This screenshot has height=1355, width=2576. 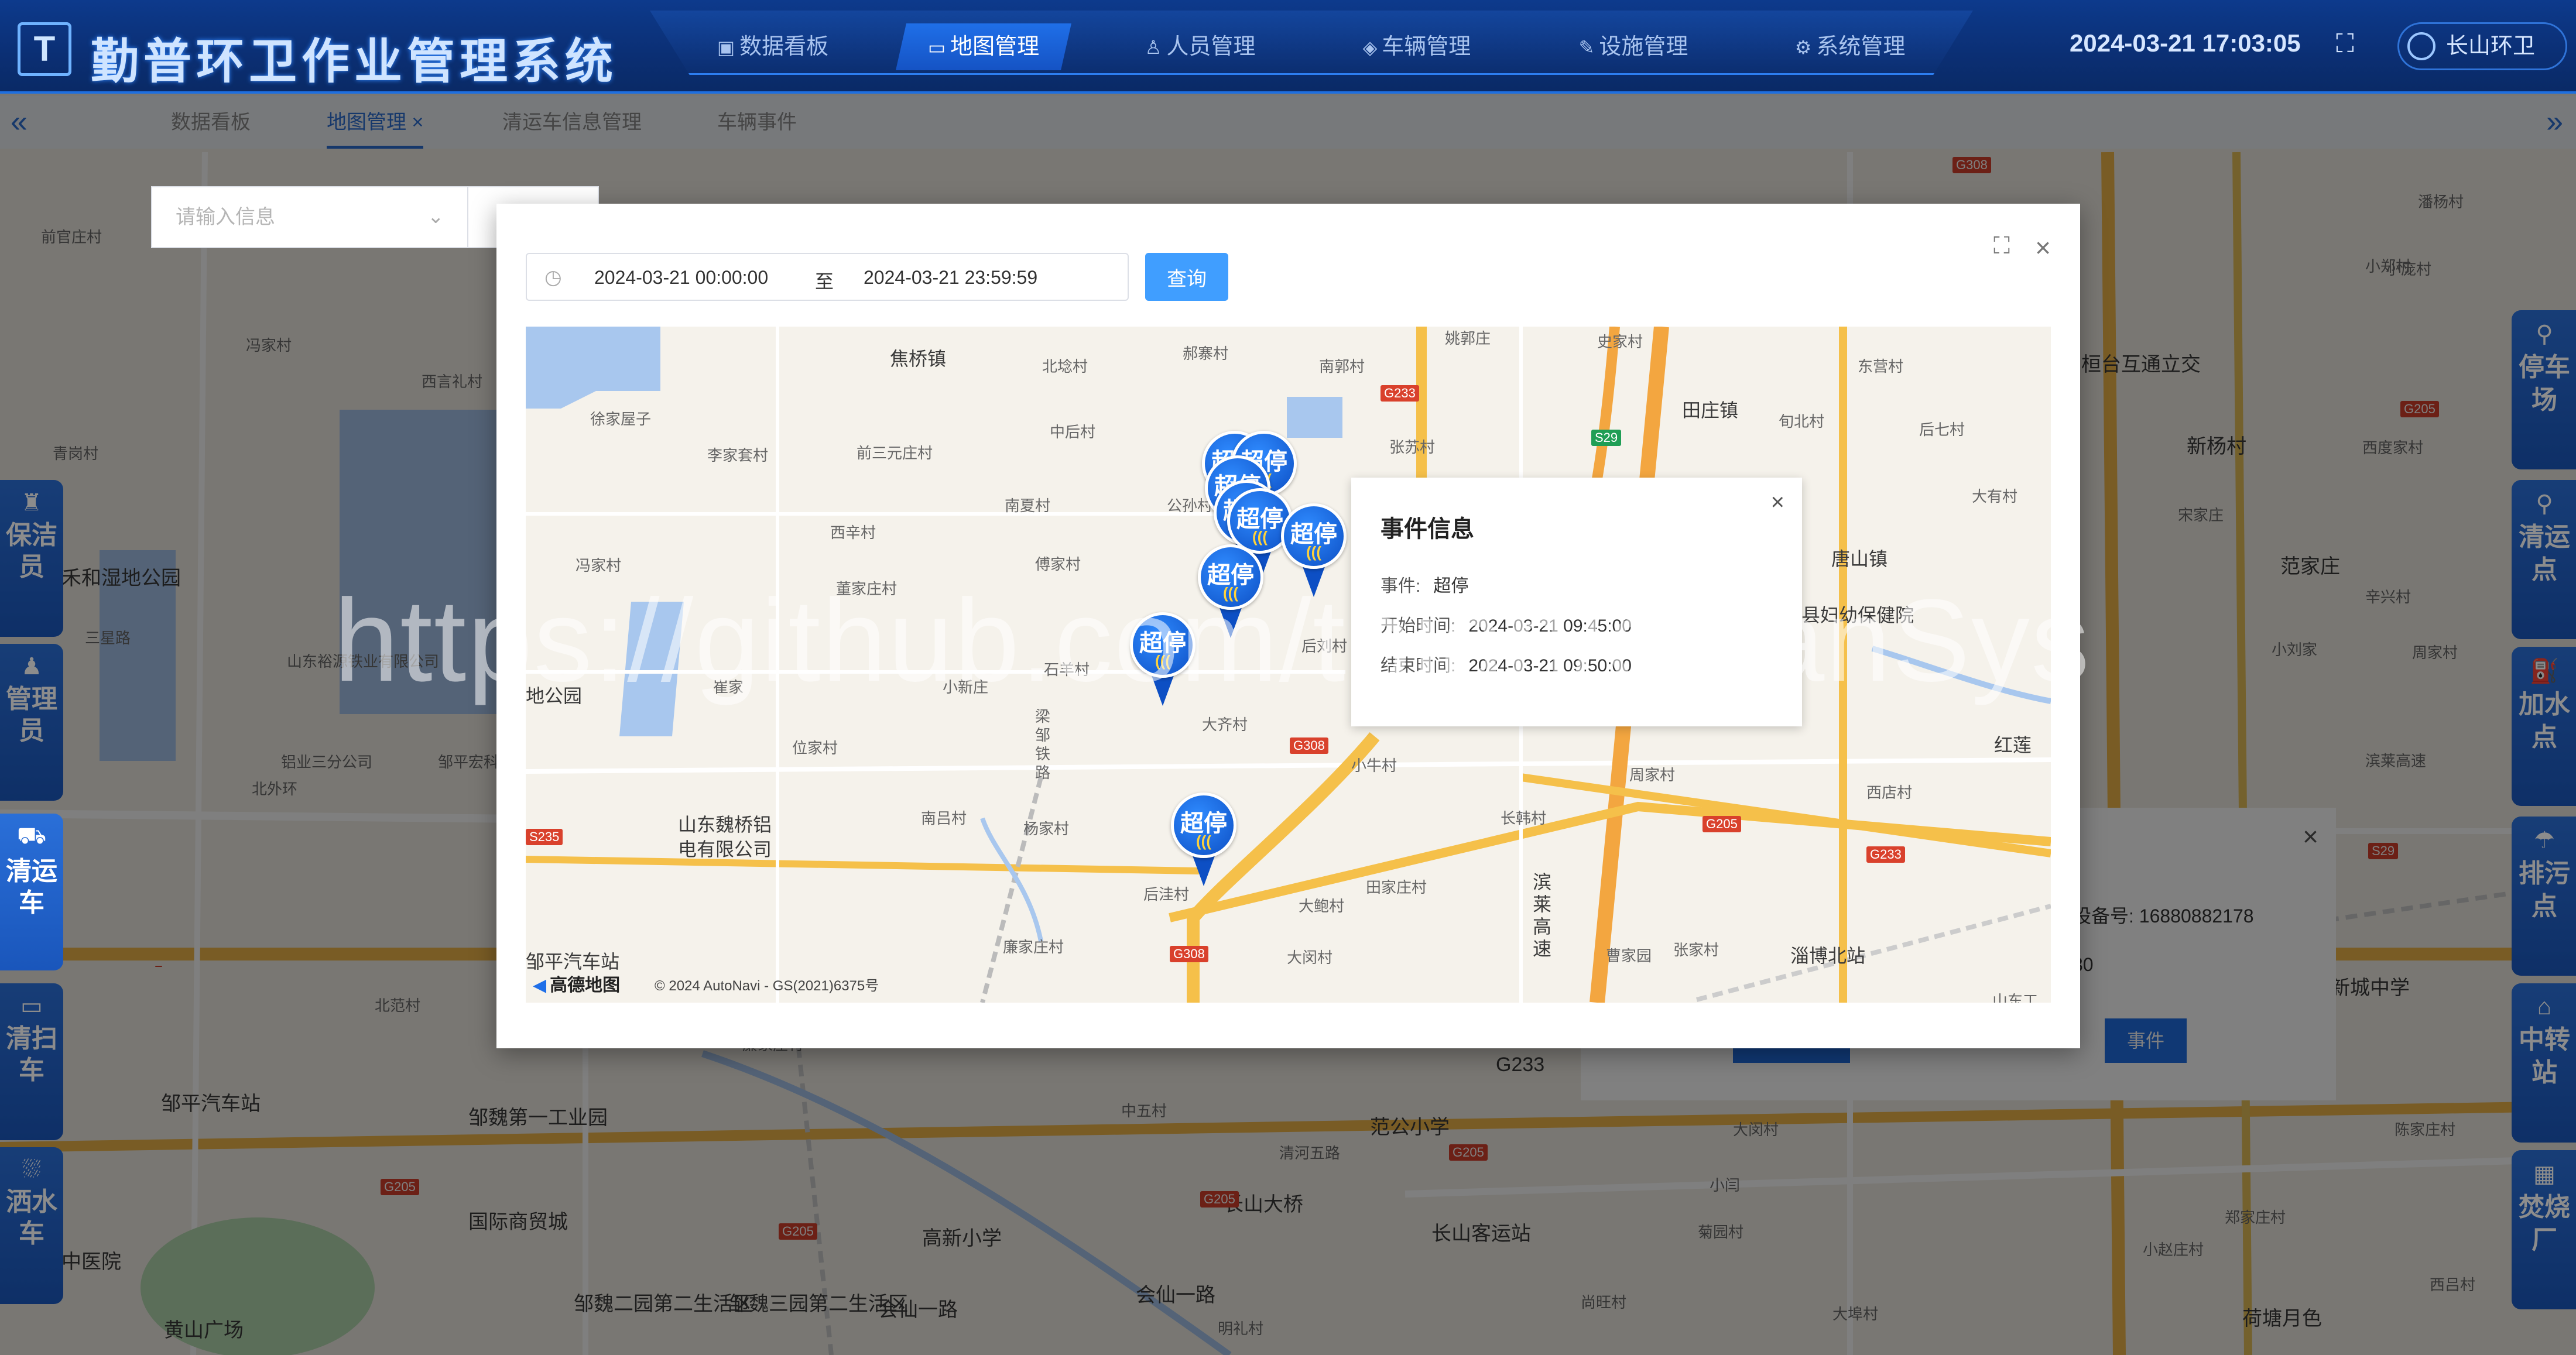 What do you see at coordinates (1606, 438) in the screenshot?
I see `road-shield: S29` at bounding box center [1606, 438].